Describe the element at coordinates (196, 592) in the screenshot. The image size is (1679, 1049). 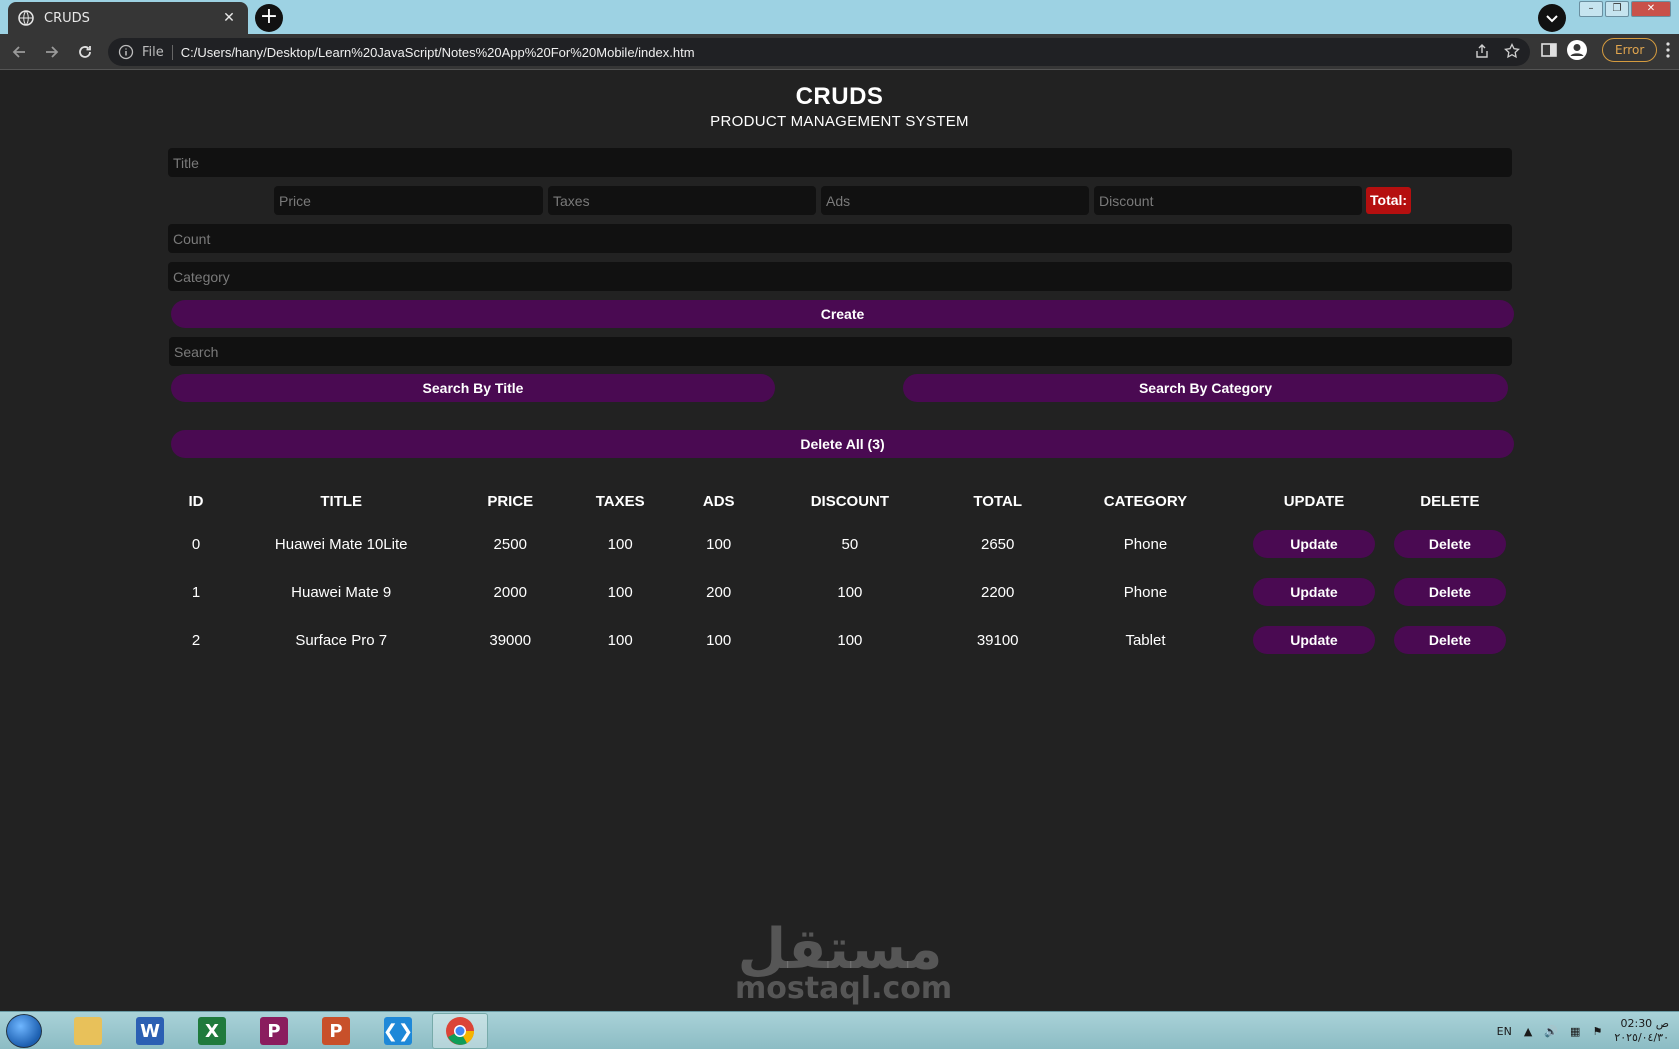
I see `cell-id: 1` at that location.